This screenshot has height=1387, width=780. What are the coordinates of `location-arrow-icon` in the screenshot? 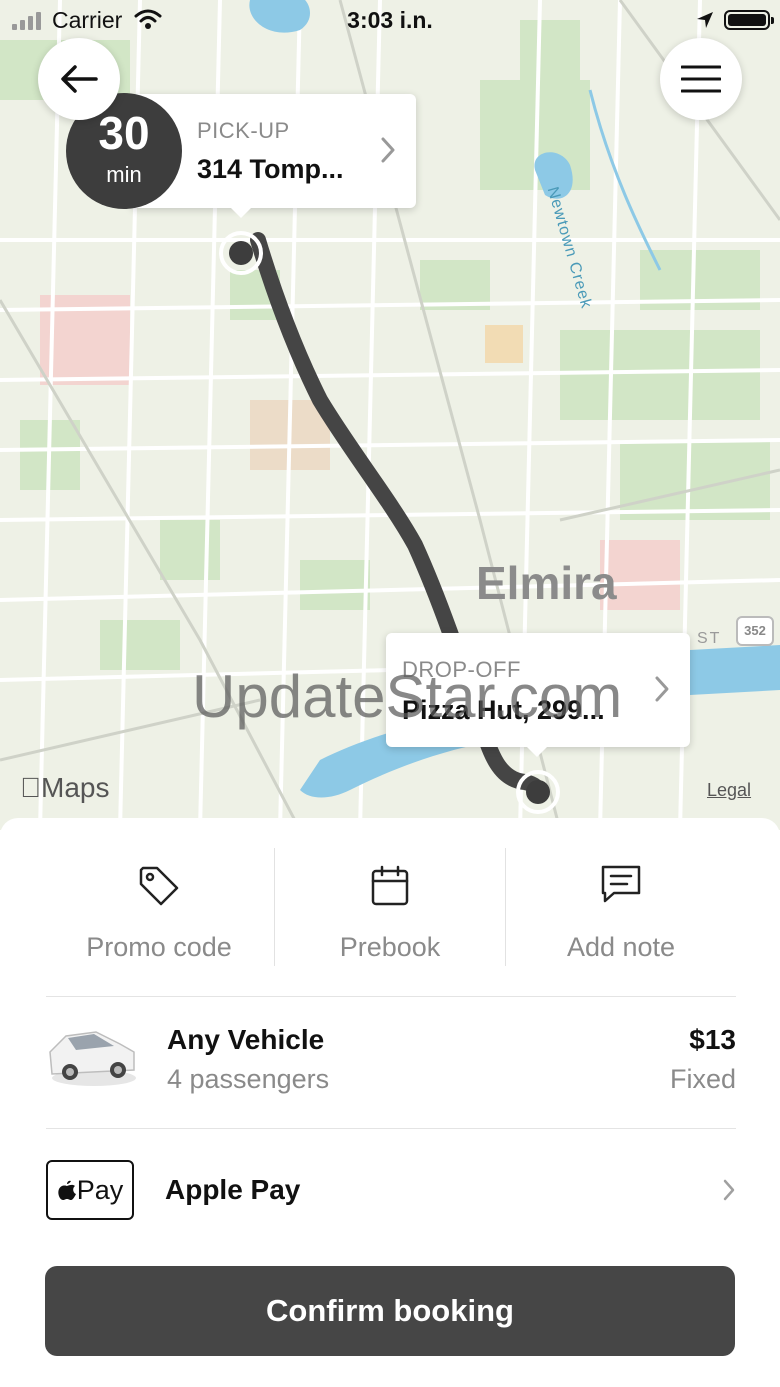 It's located at (705, 20).